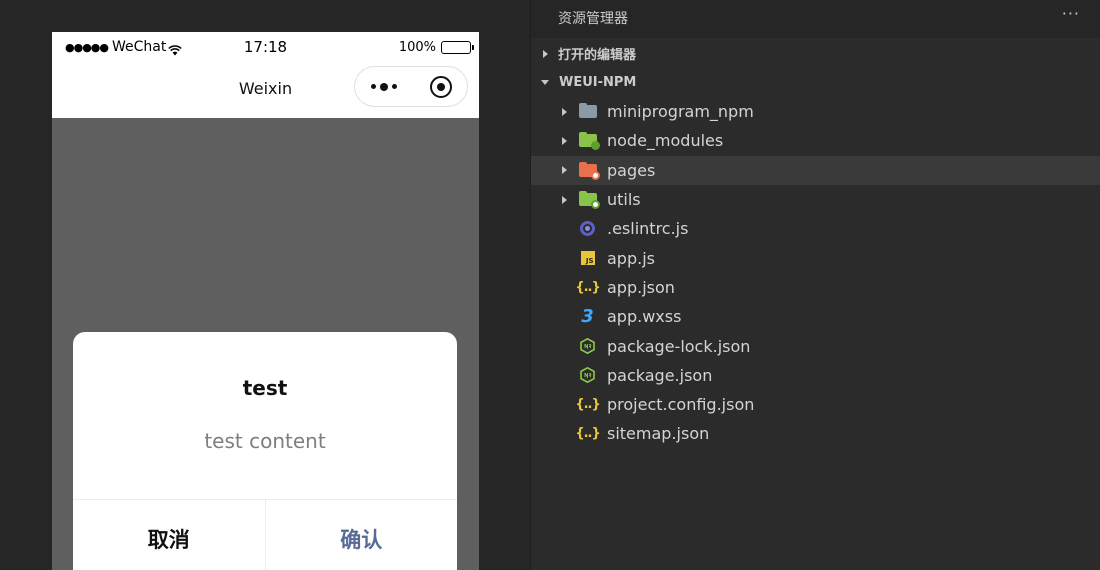  I want to click on tree-item-label: miniprogram_npm, so click(680, 112).